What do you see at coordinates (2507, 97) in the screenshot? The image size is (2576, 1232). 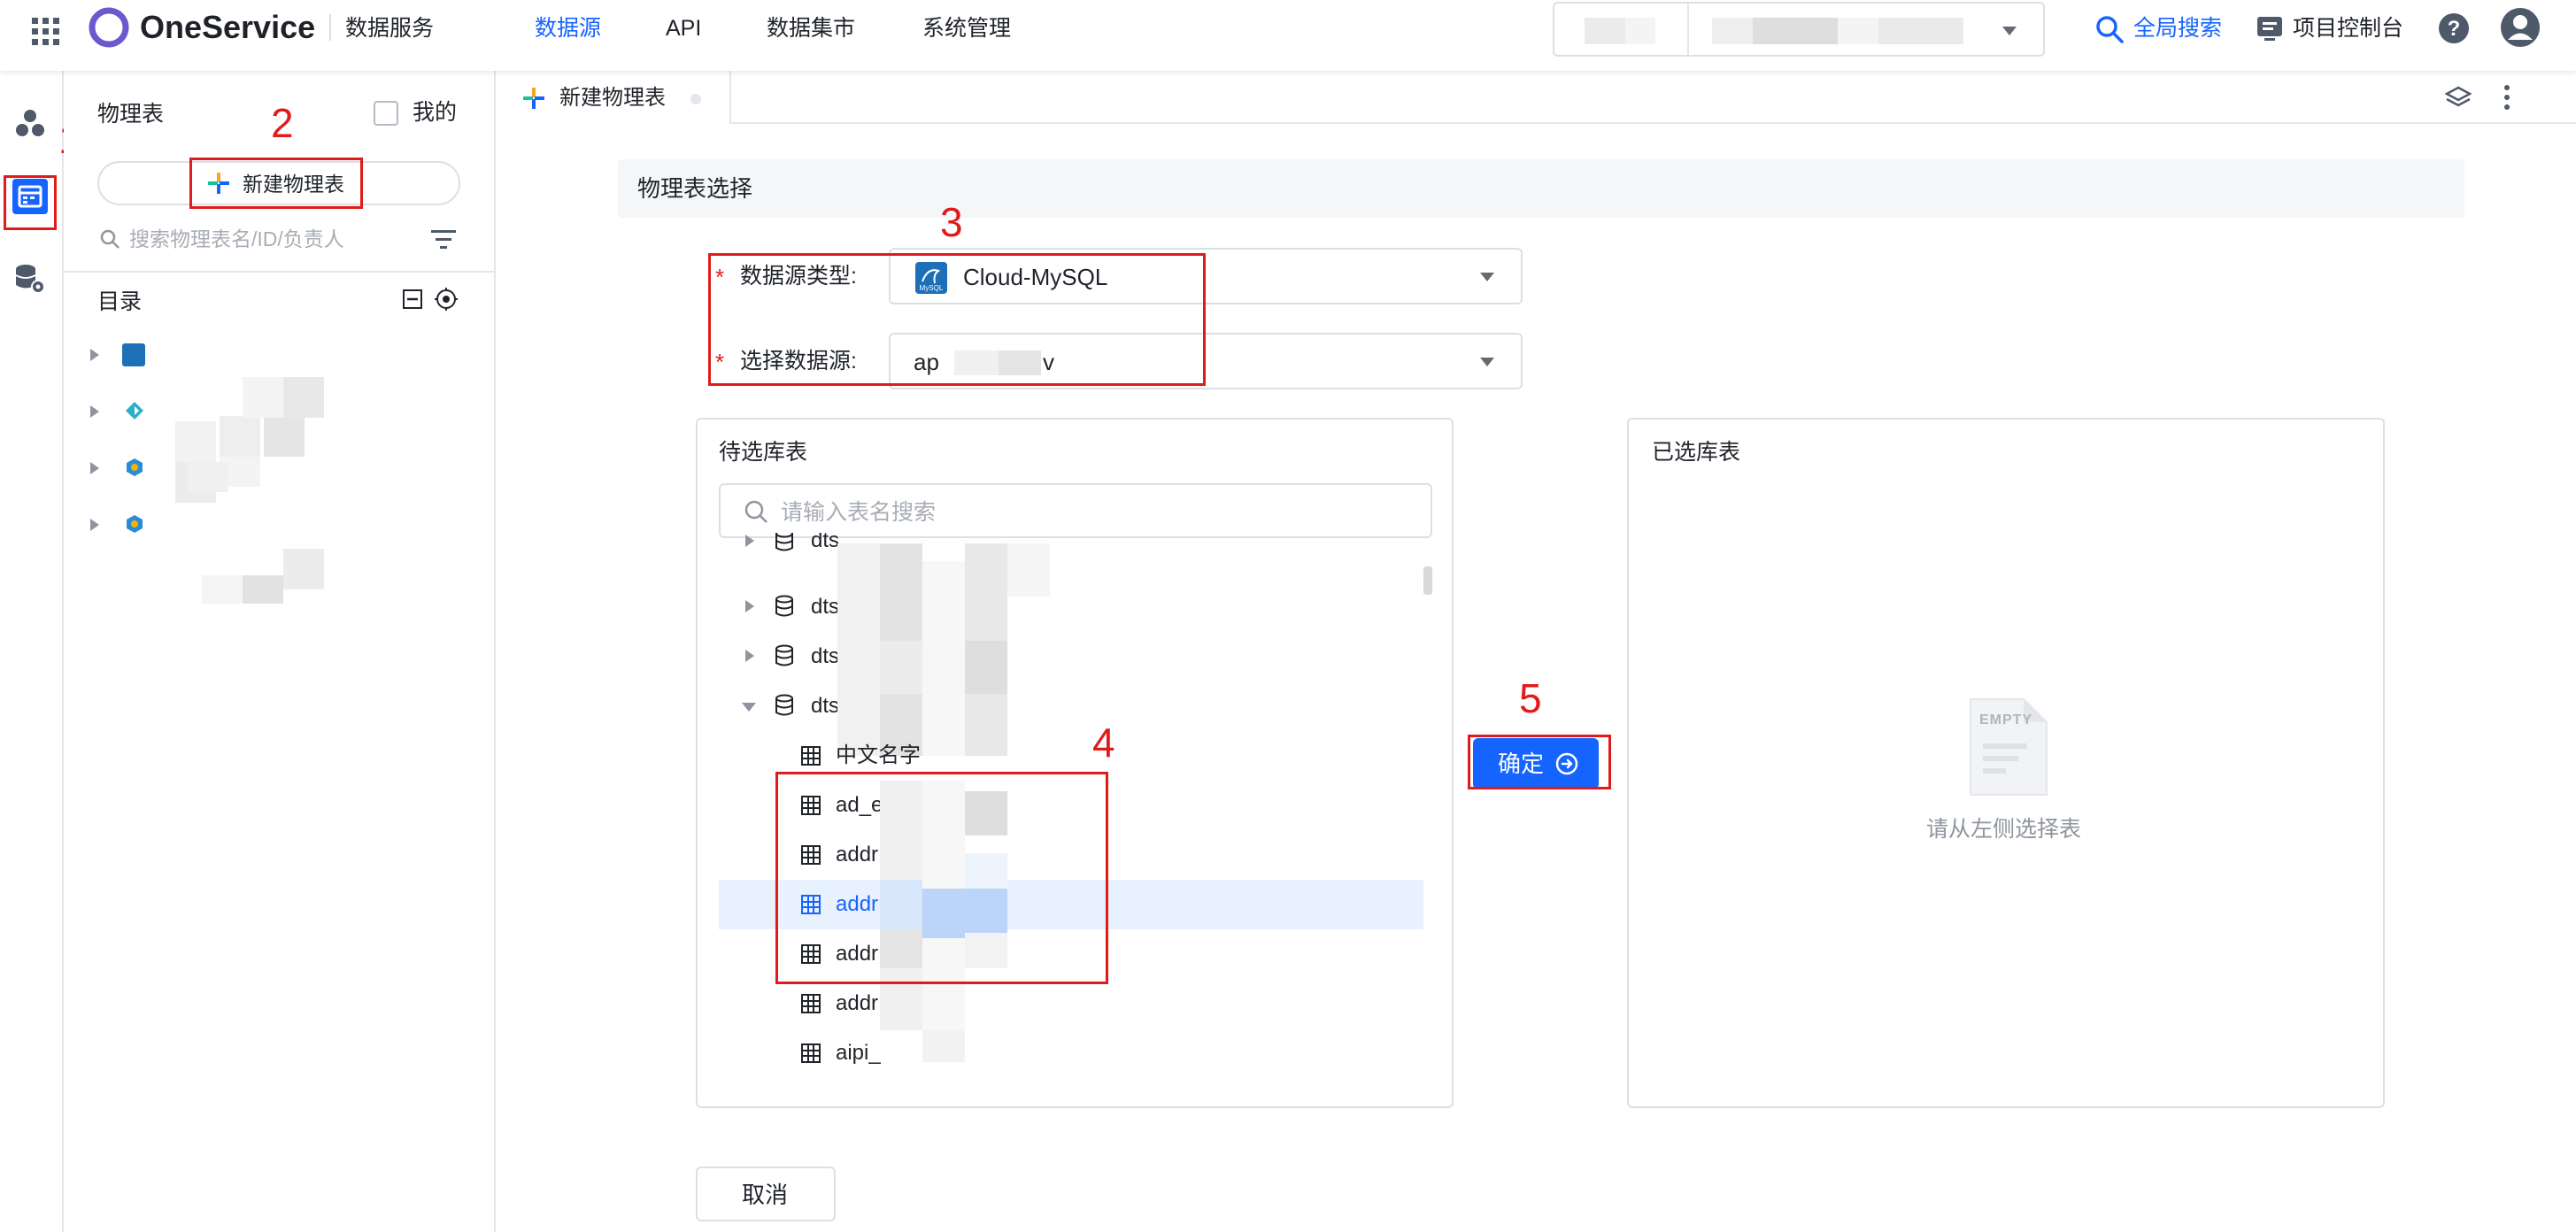 I see `more-icon` at bounding box center [2507, 97].